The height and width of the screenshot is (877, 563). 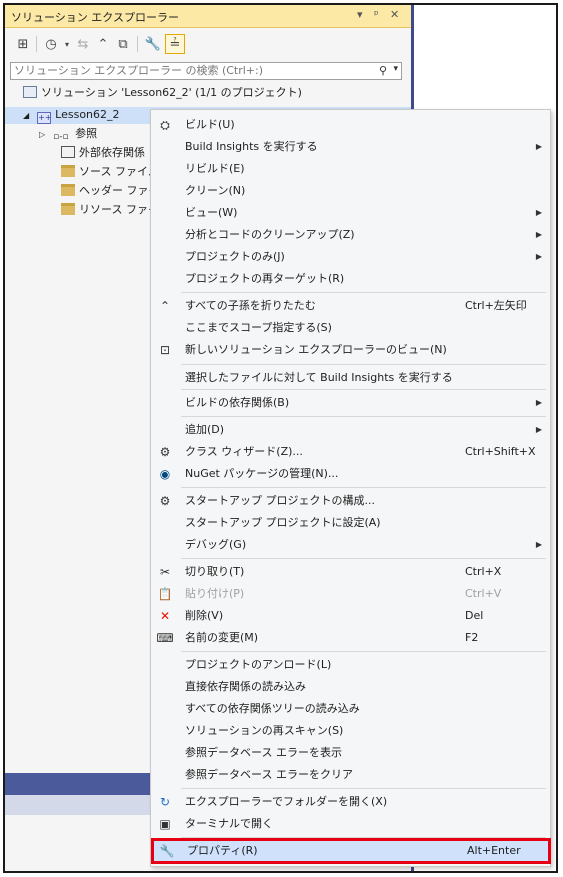 What do you see at coordinates (269, 774) in the screenshot?
I see `menu-item-label: 参照データベース エラーをクリア` at bounding box center [269, 774].